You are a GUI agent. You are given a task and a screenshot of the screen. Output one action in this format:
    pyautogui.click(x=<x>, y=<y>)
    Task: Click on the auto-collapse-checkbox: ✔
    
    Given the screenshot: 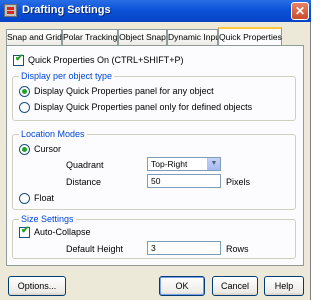 What is the action you would take?
    pyautogui.click(x=24, y=231)
    